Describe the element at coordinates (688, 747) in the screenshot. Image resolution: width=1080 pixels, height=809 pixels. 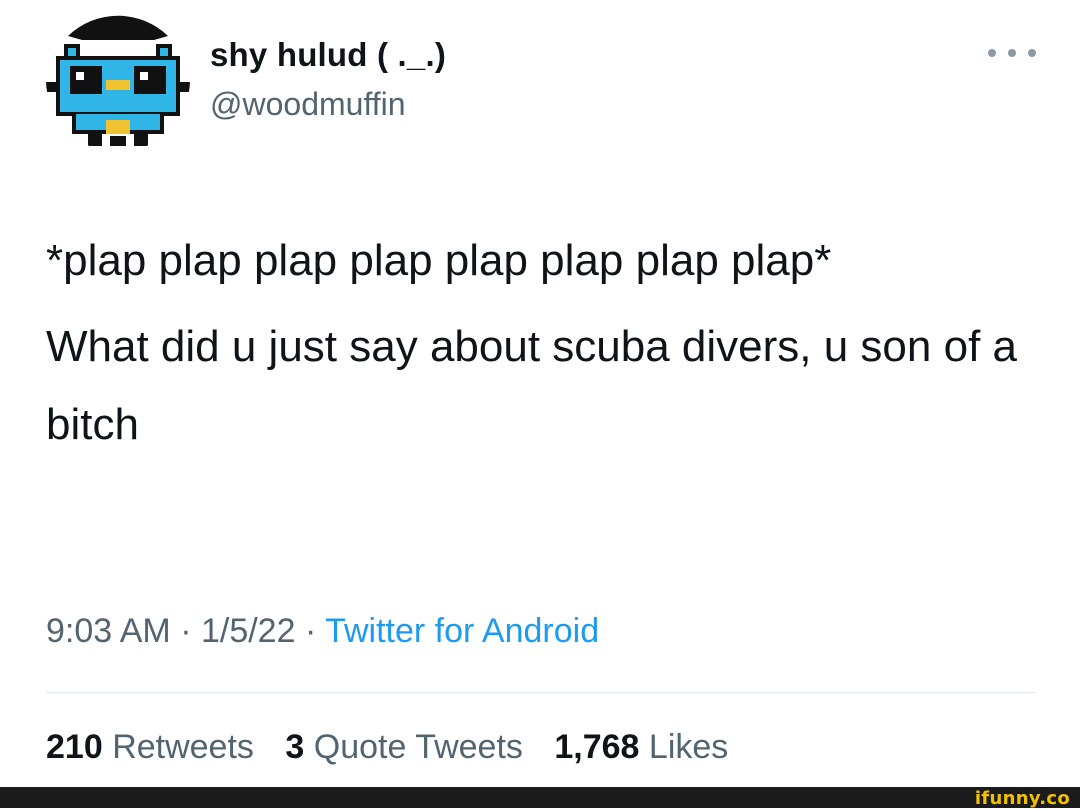
I see `likes-label: Likes` at that location.